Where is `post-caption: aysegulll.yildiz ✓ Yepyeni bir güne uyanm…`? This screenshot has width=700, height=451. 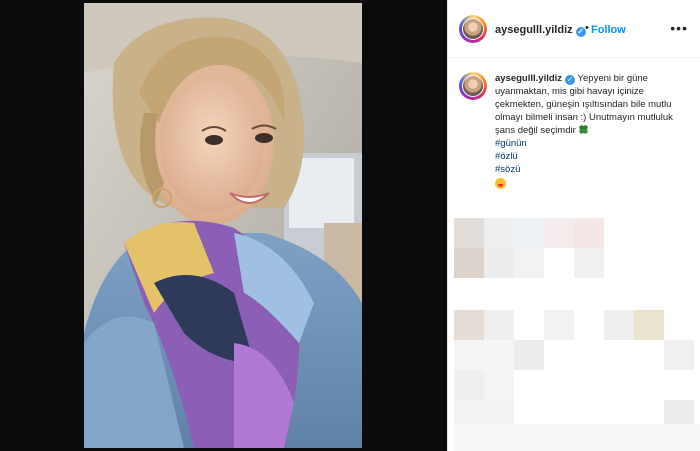 post-caption: aysegulll.yildiz ✓ Yepyeni bir güne uyanm… is located at coordinates (593, 132).